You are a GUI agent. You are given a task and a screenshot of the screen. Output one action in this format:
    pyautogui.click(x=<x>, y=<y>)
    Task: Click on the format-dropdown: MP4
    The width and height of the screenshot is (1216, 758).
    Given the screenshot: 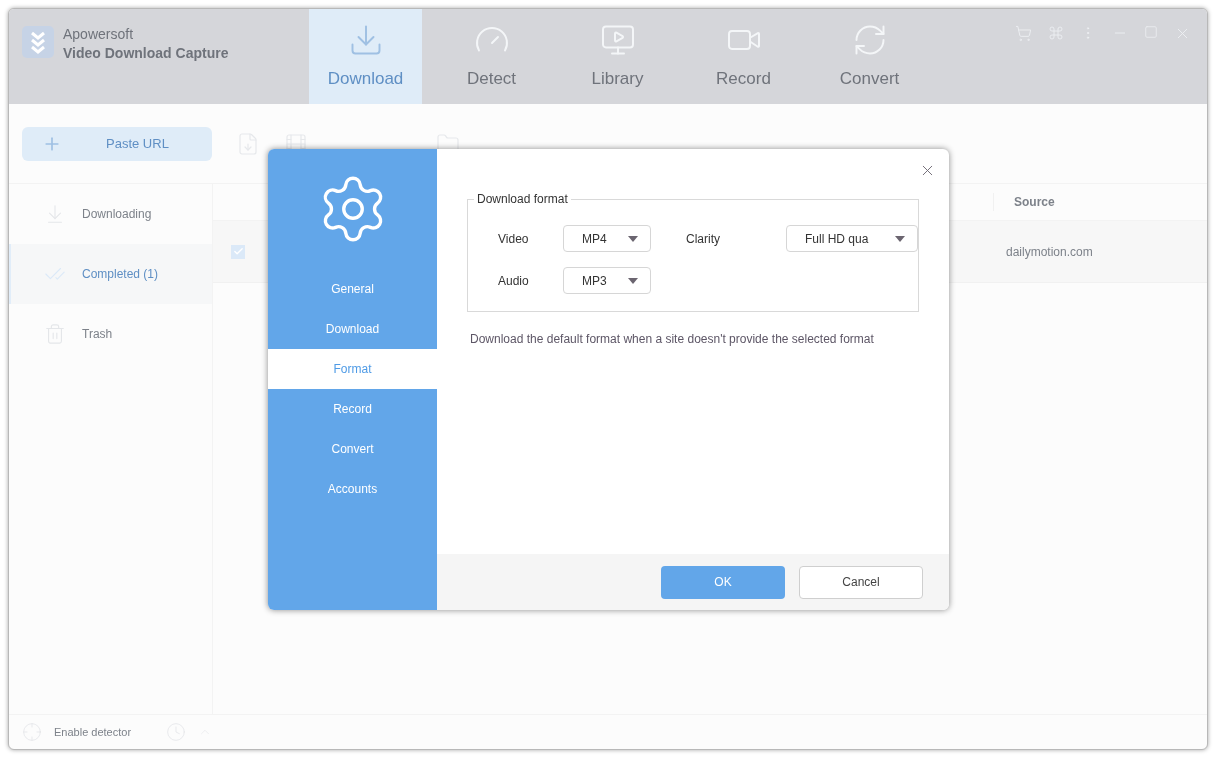 What is the action you would take?
    pyautogui.click(x=607, y=238)
    